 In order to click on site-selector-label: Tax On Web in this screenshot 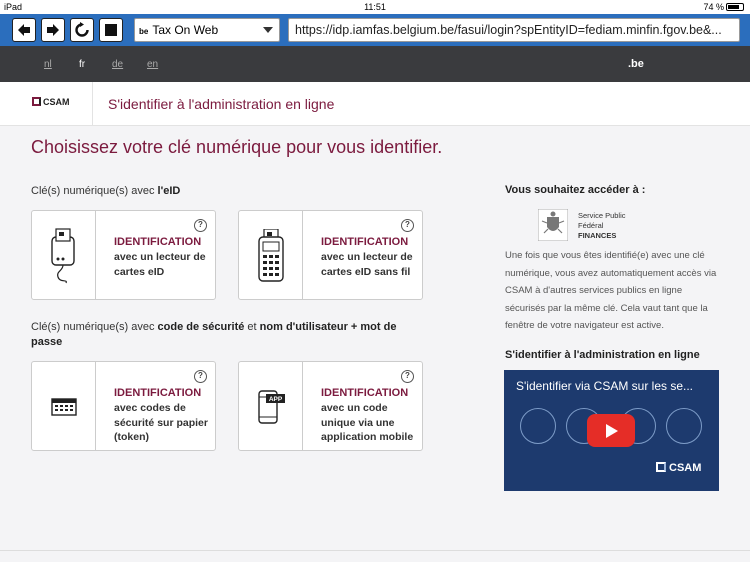, I will do `click(185, 30)`.